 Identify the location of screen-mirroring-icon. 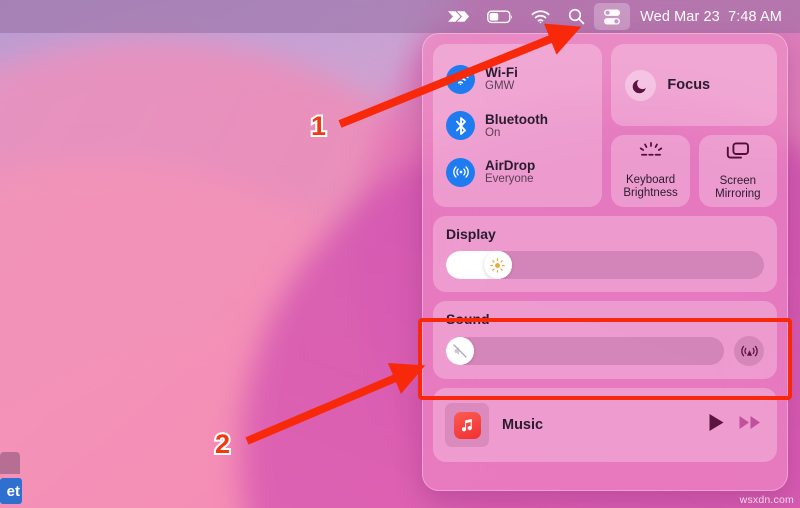
(738, 154).